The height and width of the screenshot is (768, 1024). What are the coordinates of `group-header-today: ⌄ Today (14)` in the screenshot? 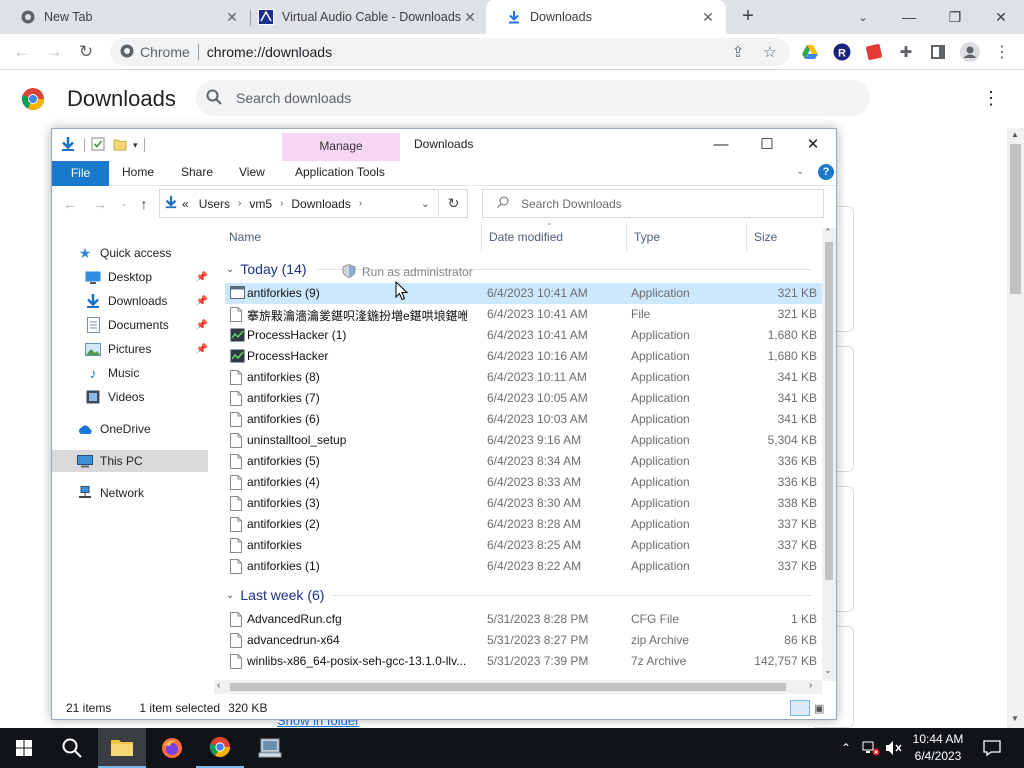 It's located at (522, 269).